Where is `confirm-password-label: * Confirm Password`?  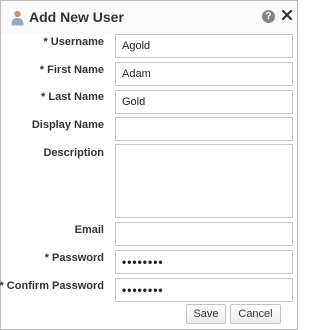
confirm-password-label: * Confirm Password is located at coordinates (52, 286).